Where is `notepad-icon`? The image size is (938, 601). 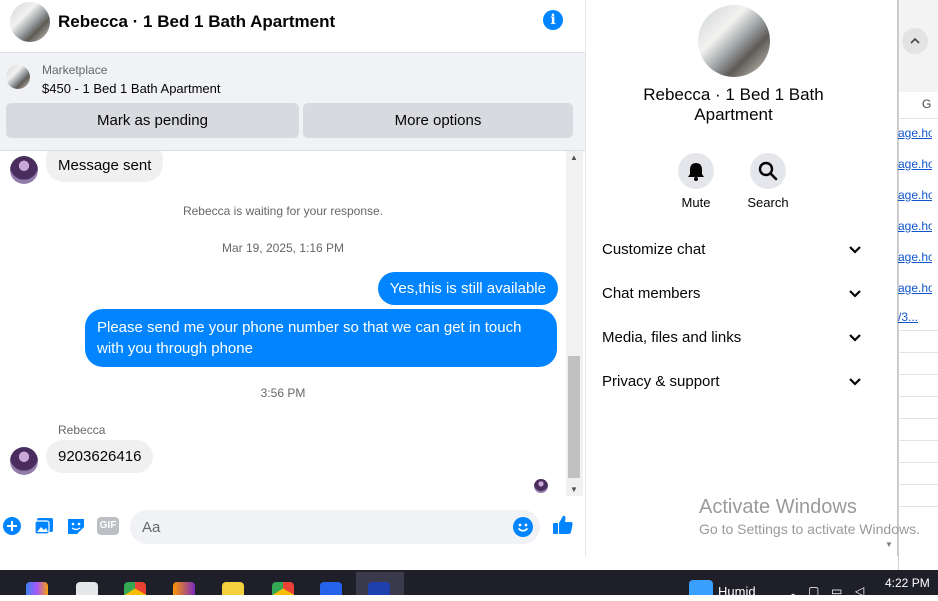 notepad-icon is located at coordinates (233, 588).